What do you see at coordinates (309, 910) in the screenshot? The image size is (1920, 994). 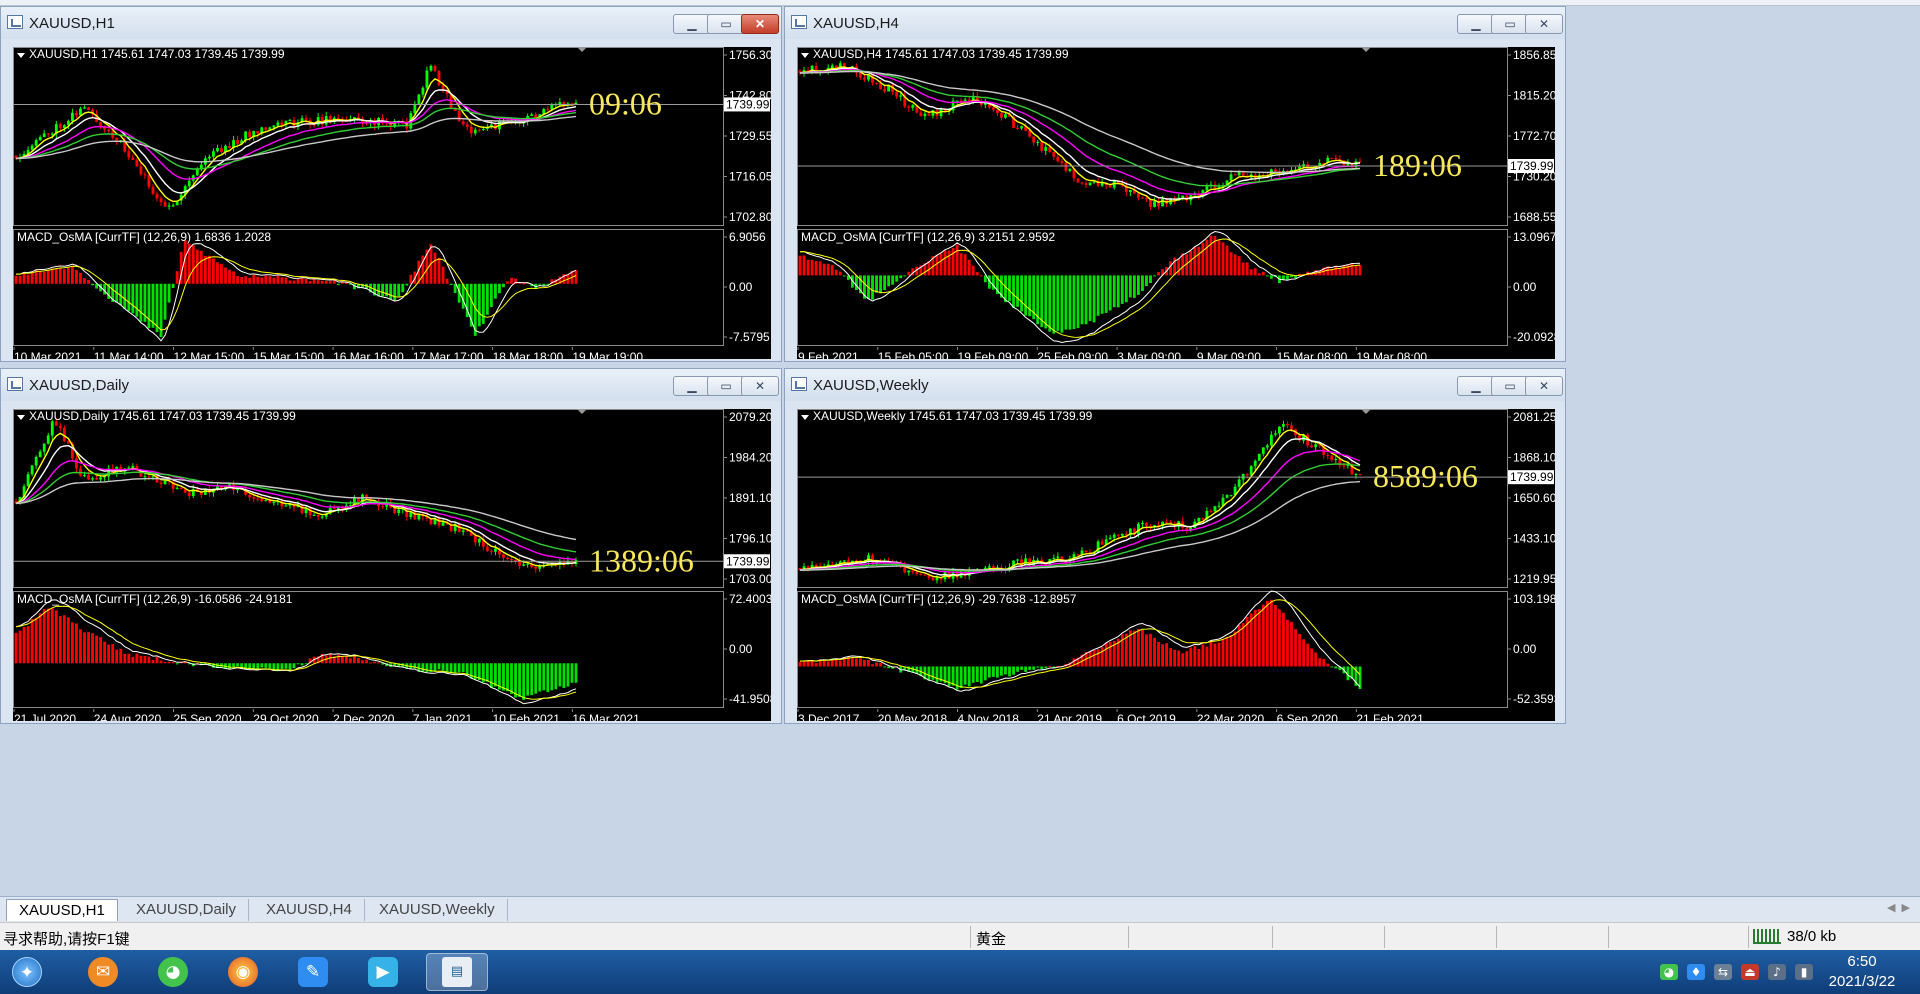 I see `tab-xauusd-h4: XAUUSD,H4` at bounding box center [309, 910].